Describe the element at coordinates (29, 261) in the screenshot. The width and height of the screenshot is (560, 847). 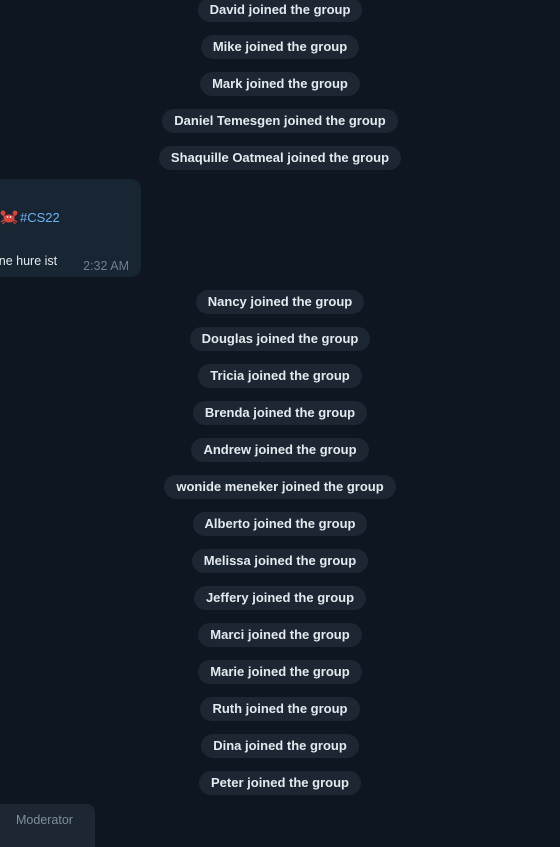
I see `message-text: ine hure ist` at that location.